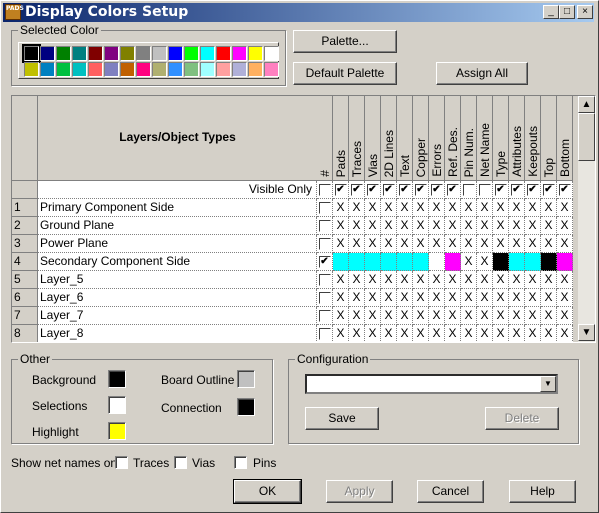 The width and height of the screenshot is (599, 513). Describe the element at coordinates (542, 491) in the screenshot. I see `help-button: Help` at that location.